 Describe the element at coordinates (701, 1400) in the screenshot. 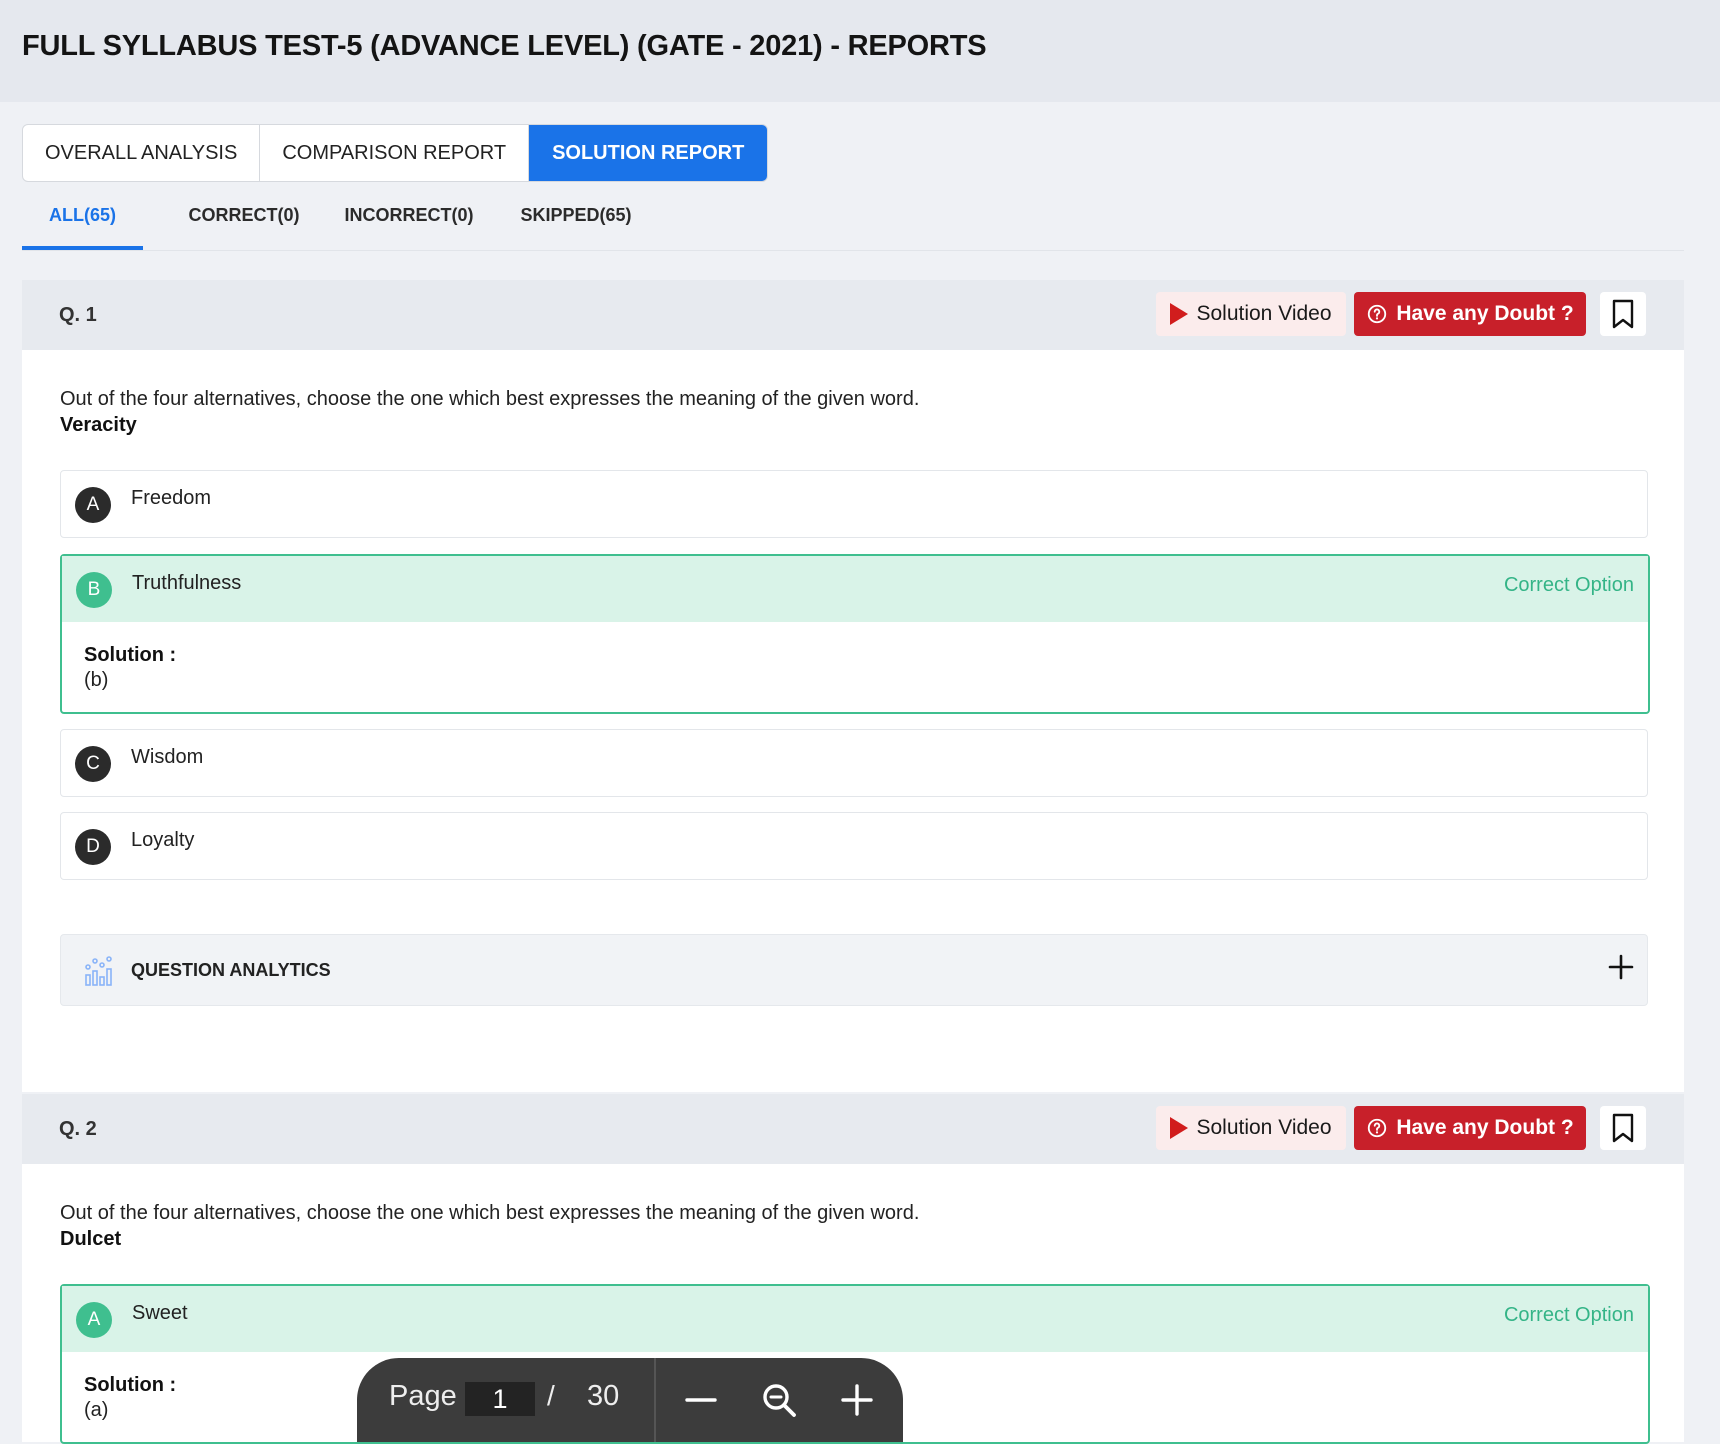

I see `zoom-out-button` at that location.